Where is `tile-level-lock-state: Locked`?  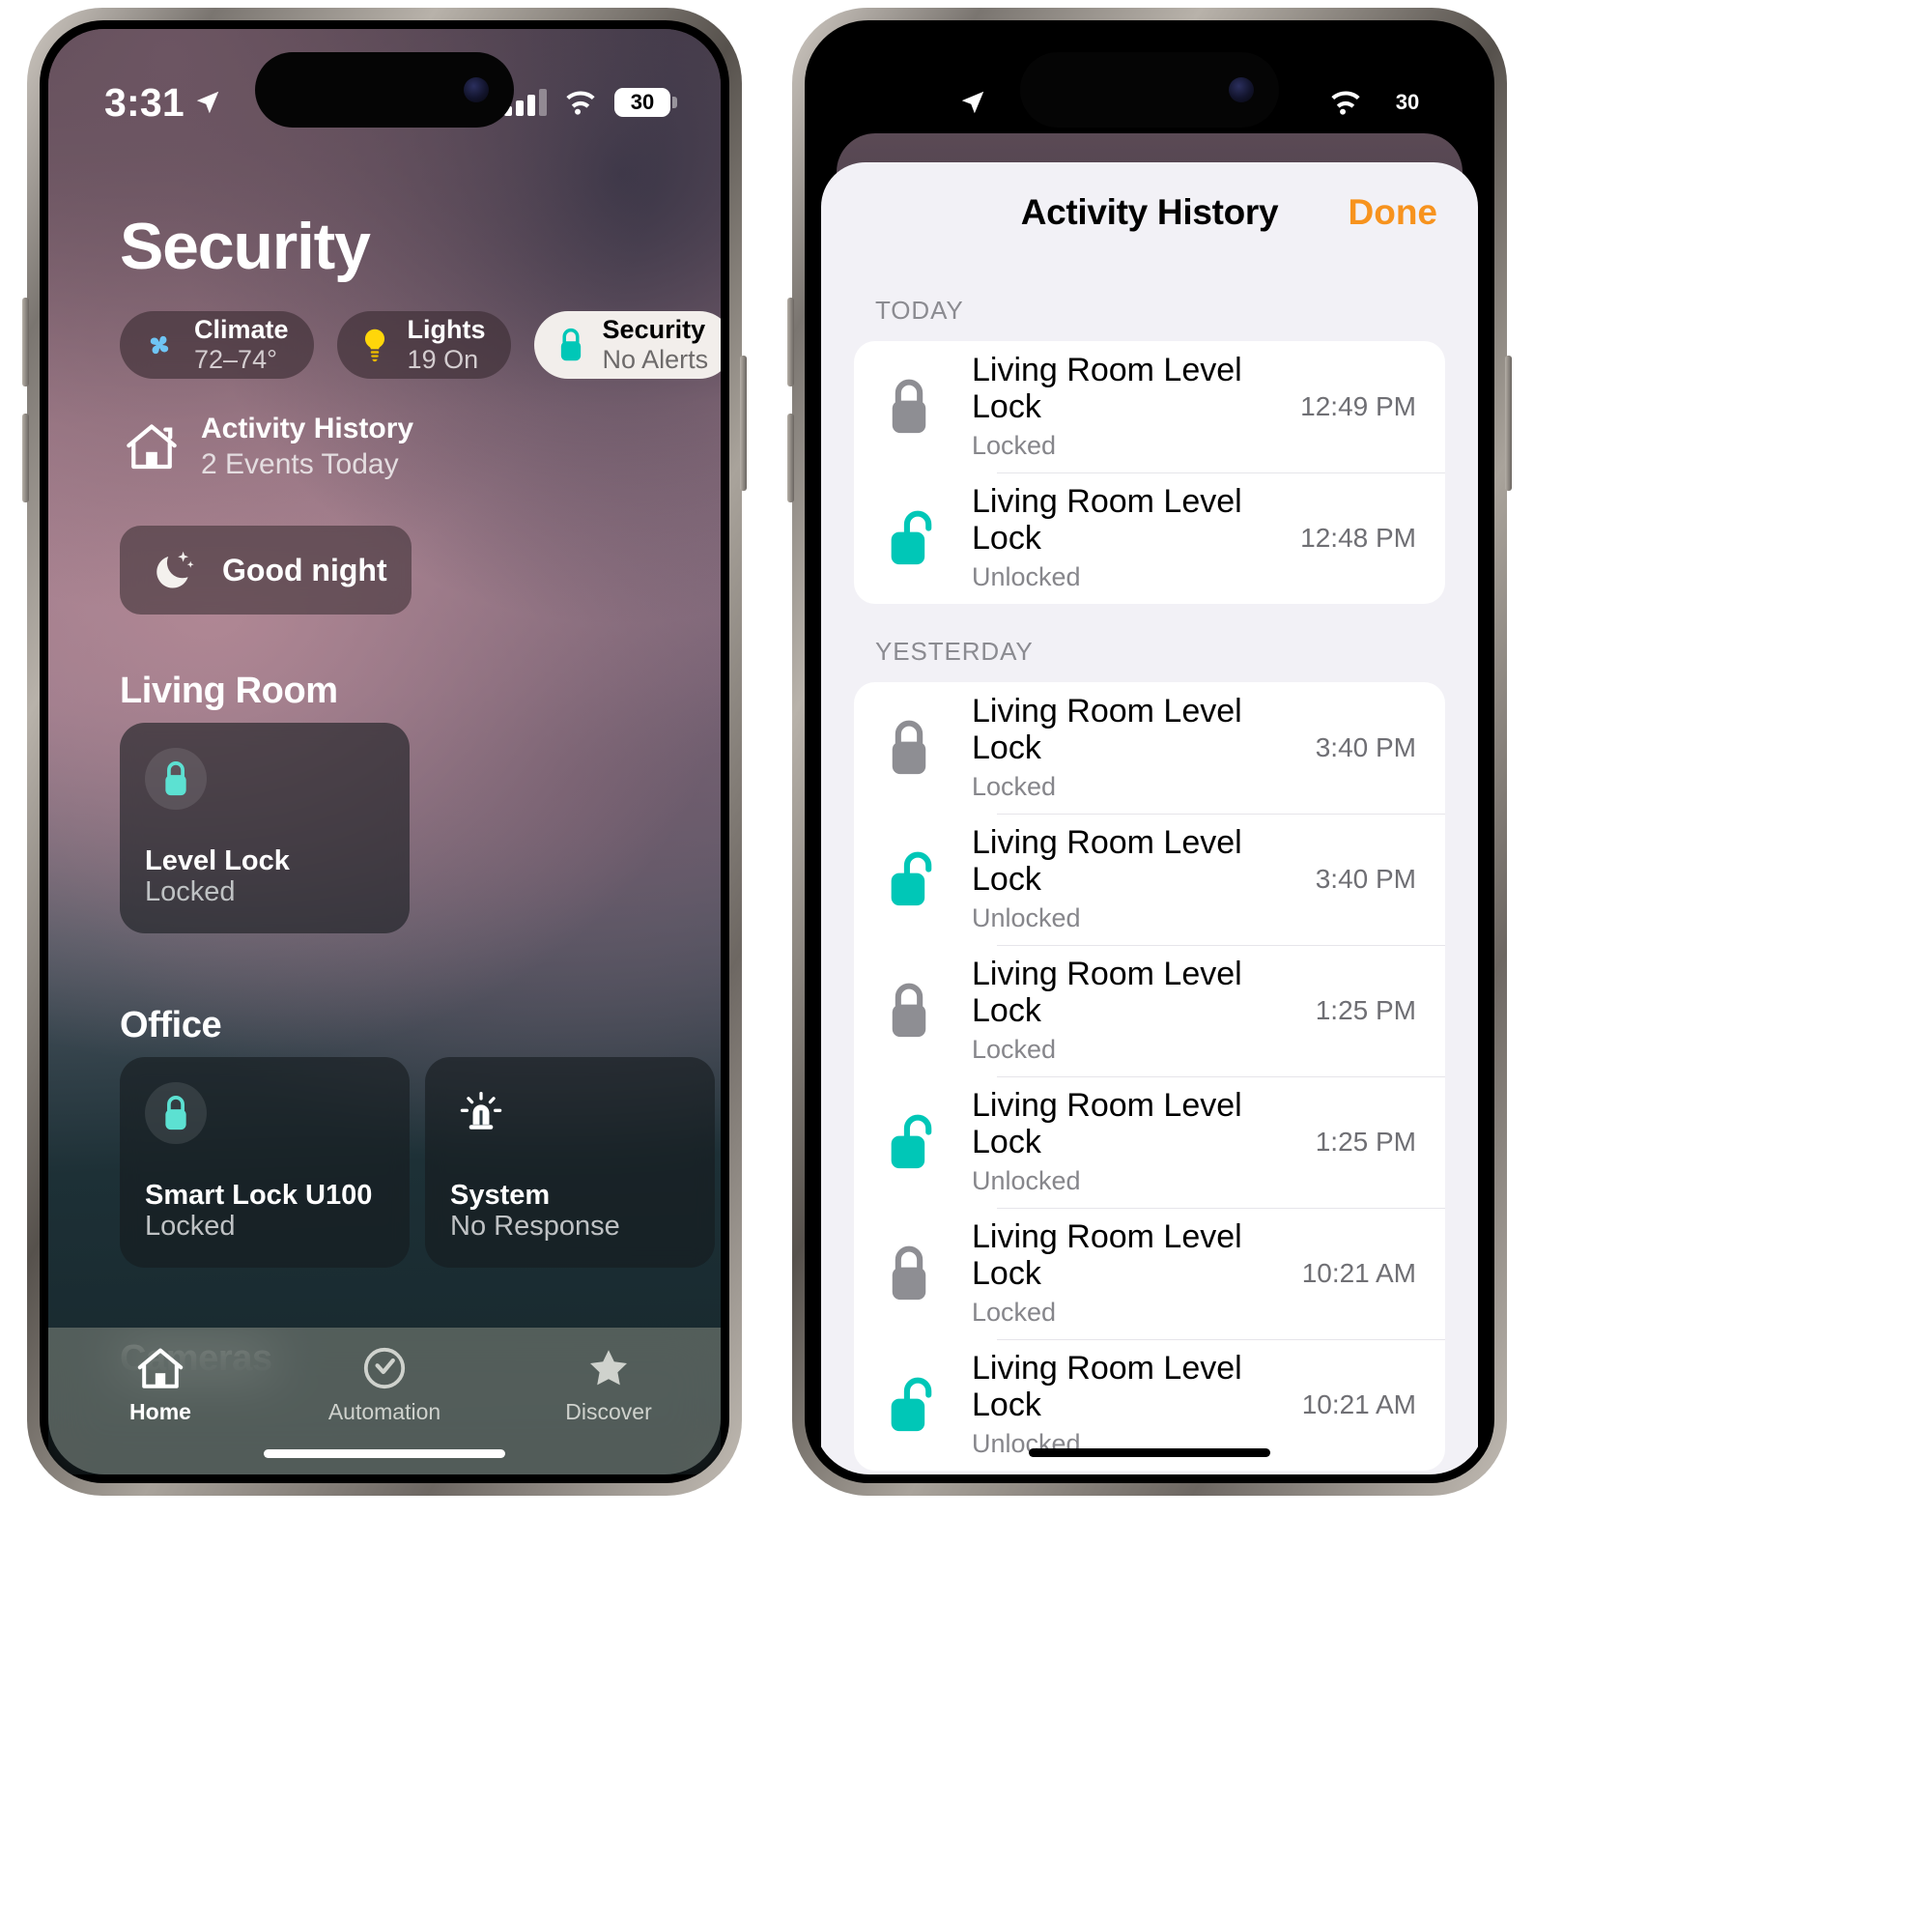 tile-level-lock-state: Locked is located at coordinates (190, 891).